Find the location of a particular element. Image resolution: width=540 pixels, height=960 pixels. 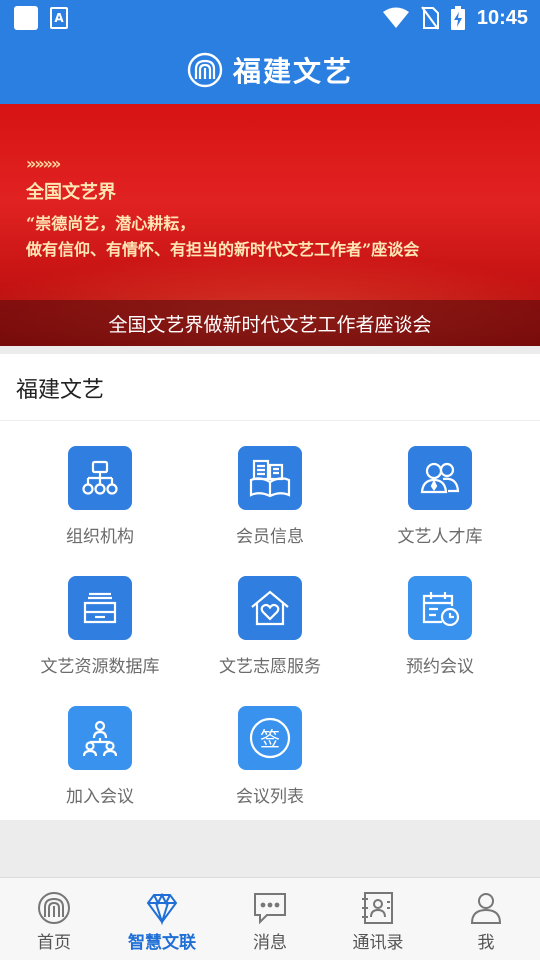

app-header: 福建文艺 is located at coordinates (270, 70).